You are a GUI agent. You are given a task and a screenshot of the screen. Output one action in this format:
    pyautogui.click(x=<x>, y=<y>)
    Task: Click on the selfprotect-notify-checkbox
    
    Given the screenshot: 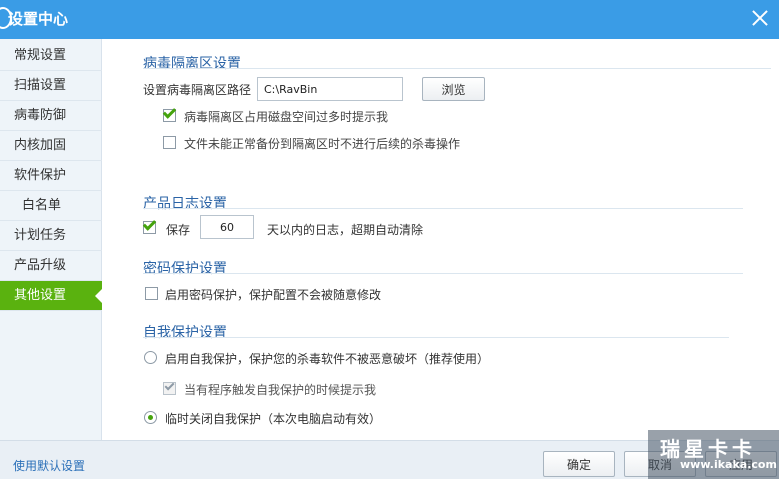 What is the action you would take?
    pyautogui.click(x=169, y=387)
    